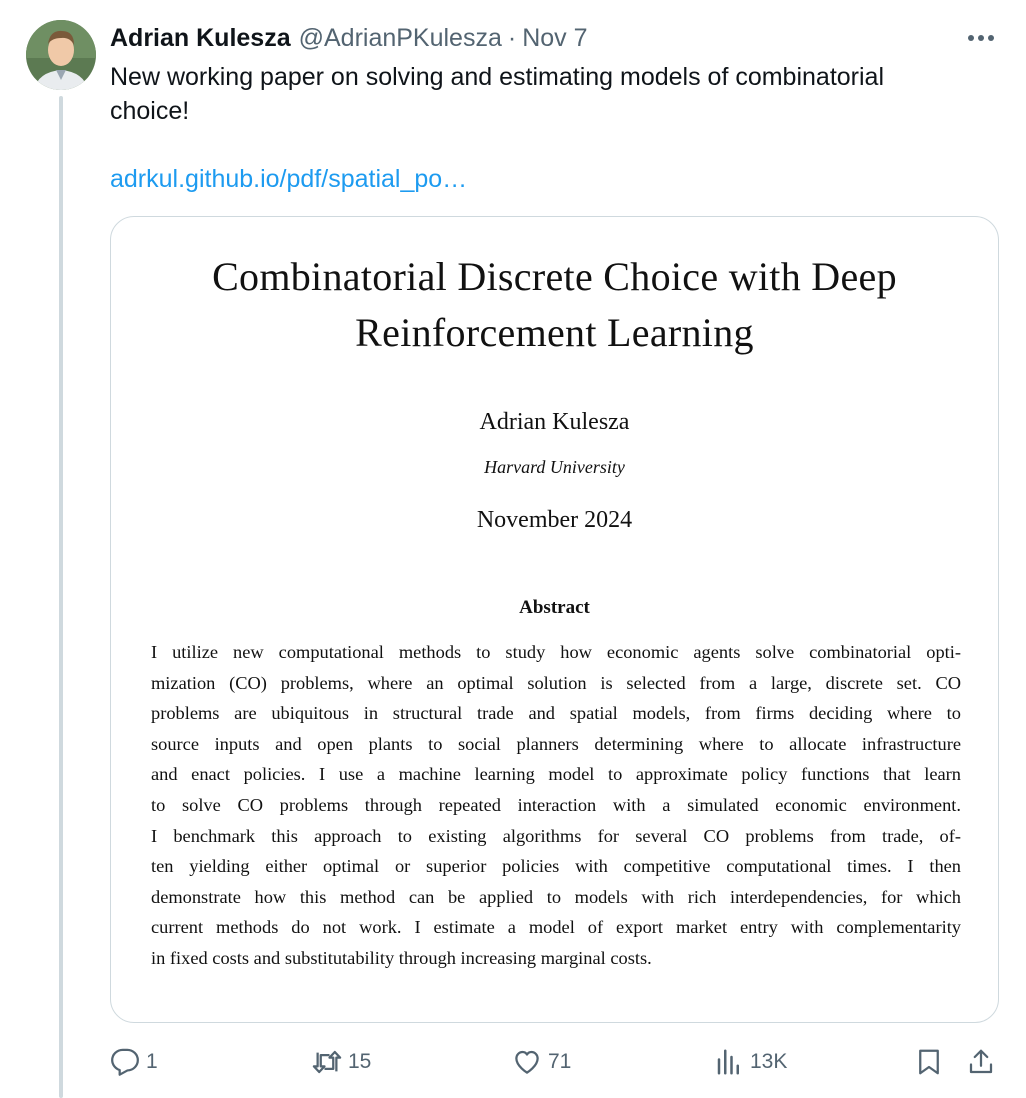 This screenshot has height=1098, width=1026. What do you see at coordinates (61, 597) in the screenshot?
I see `thread-line` at bounding box center [61, 597].